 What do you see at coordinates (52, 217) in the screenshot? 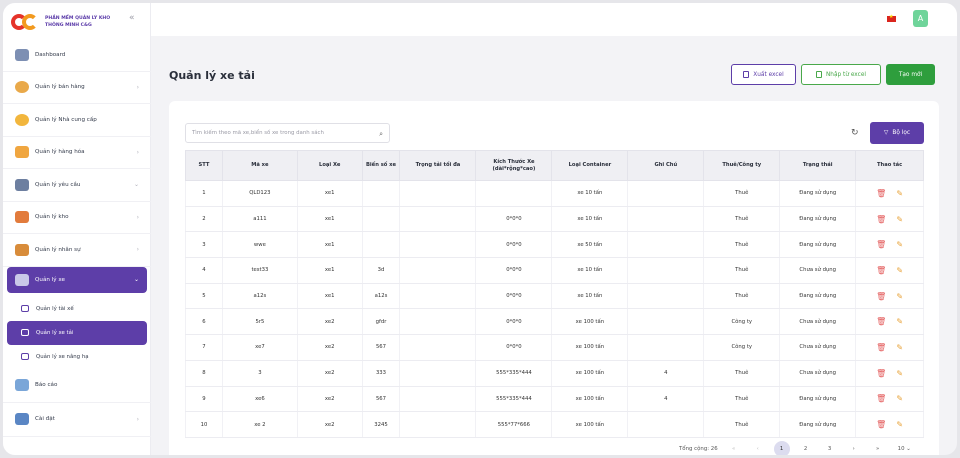
I see `sidebar-item-label: Quản lý kho` at bounding box center [52, 217].